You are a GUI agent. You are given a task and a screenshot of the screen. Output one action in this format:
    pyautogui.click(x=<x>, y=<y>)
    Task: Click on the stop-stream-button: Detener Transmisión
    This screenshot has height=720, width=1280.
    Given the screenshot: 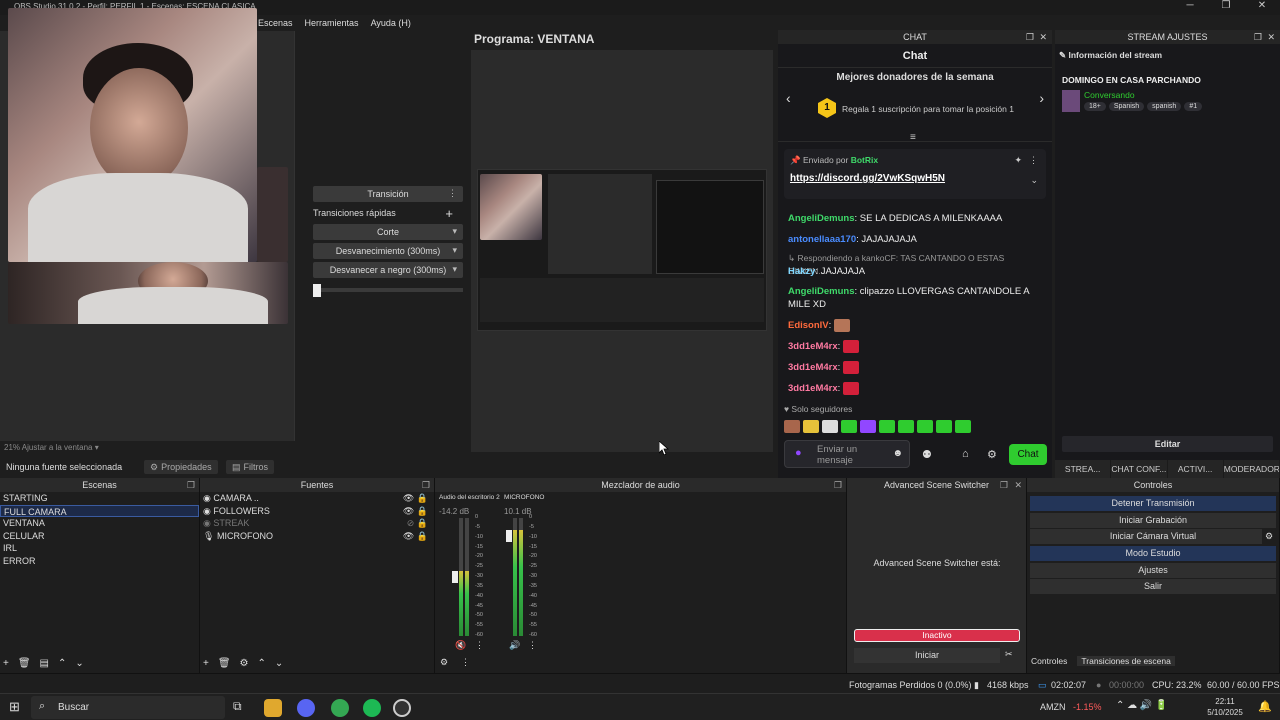 What is the action you would take?
    pyautogui.click(x=1153, y=503)
    